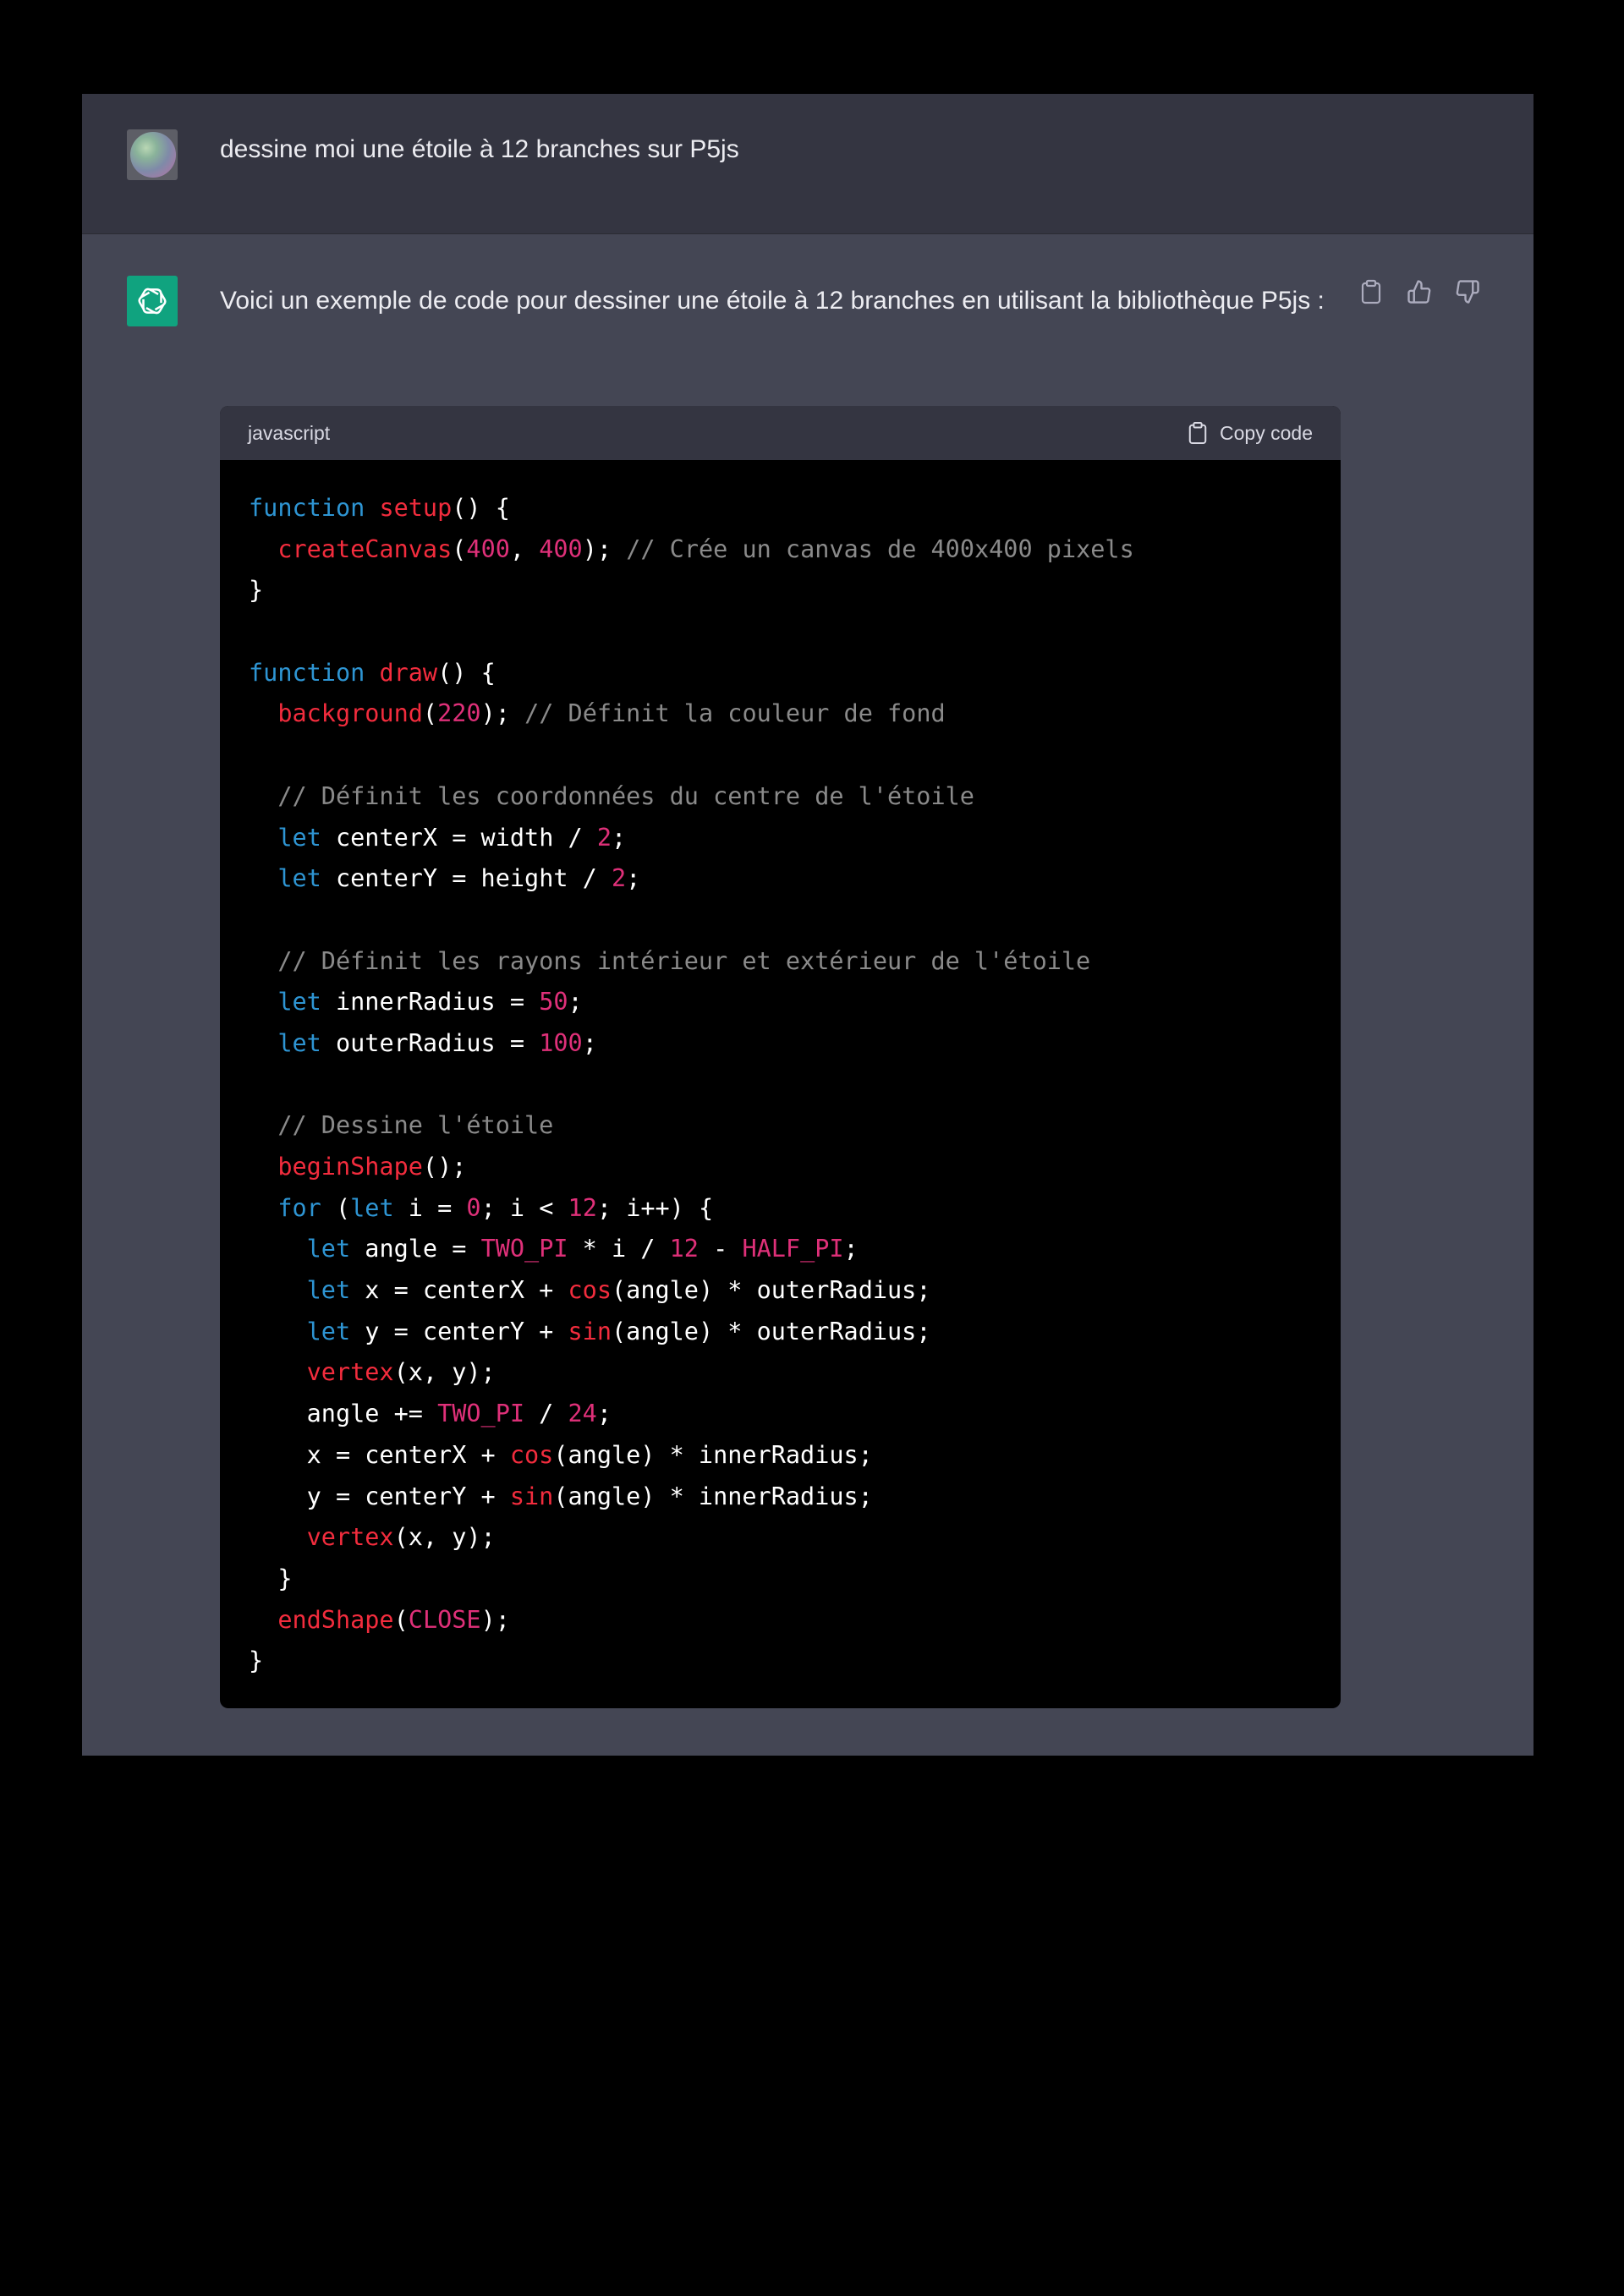 This screenshot has width=1624, height=2296. I want to click on code-number: 12, so click(684, 1249).